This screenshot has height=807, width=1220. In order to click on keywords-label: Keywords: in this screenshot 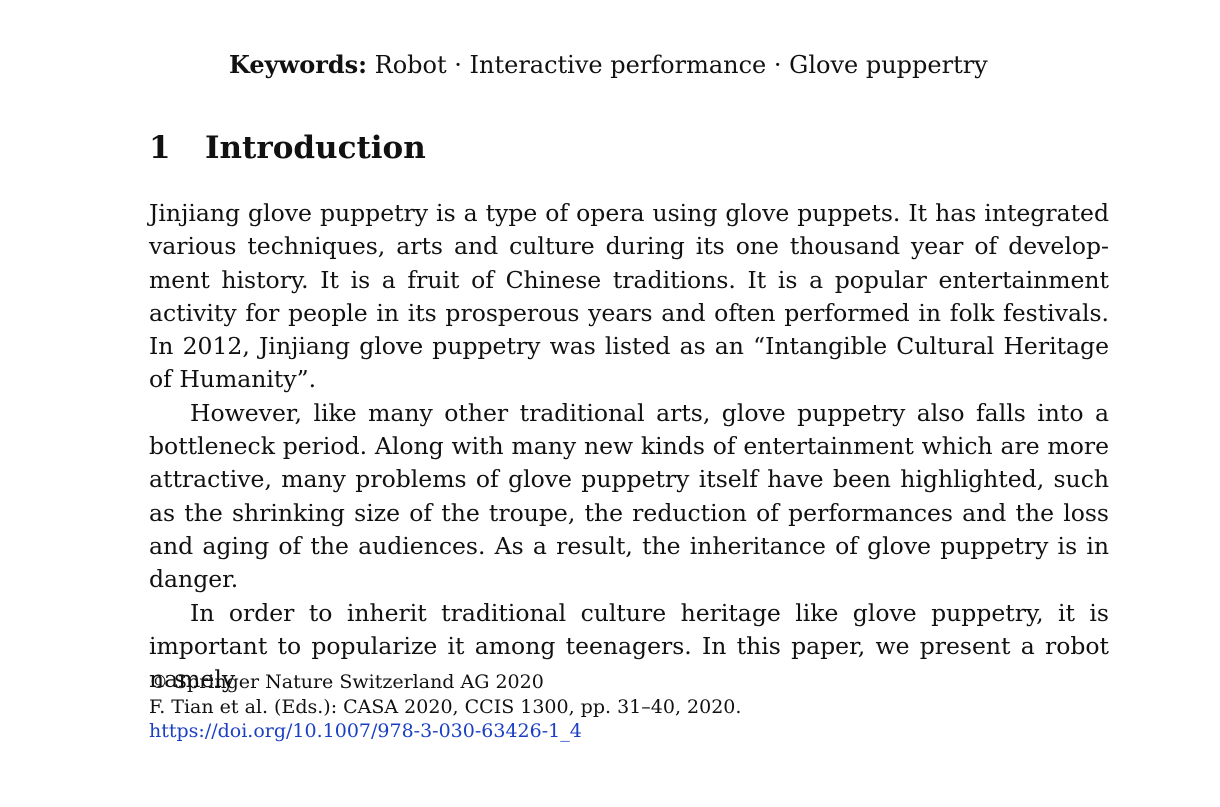, I will do `click(298, 64)`.